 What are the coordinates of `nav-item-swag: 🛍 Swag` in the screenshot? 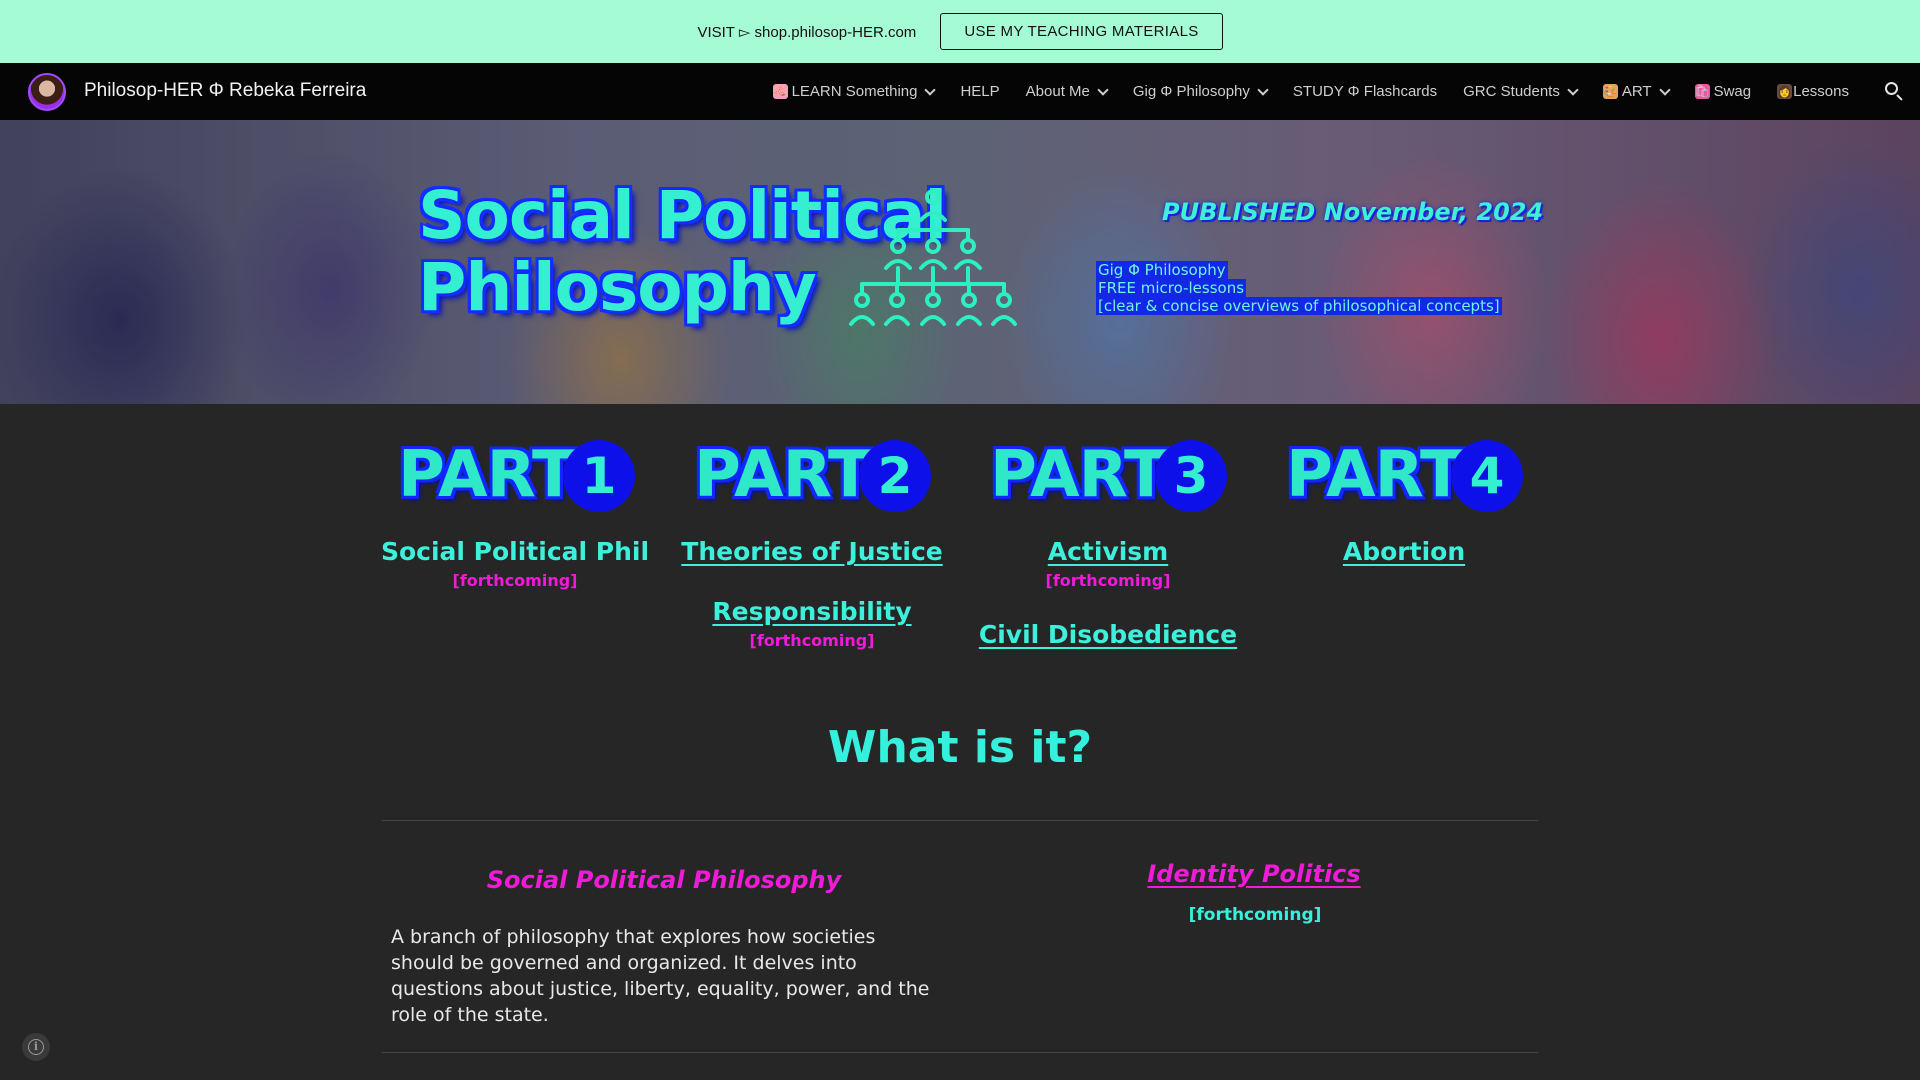 It's located at (1723, 91).